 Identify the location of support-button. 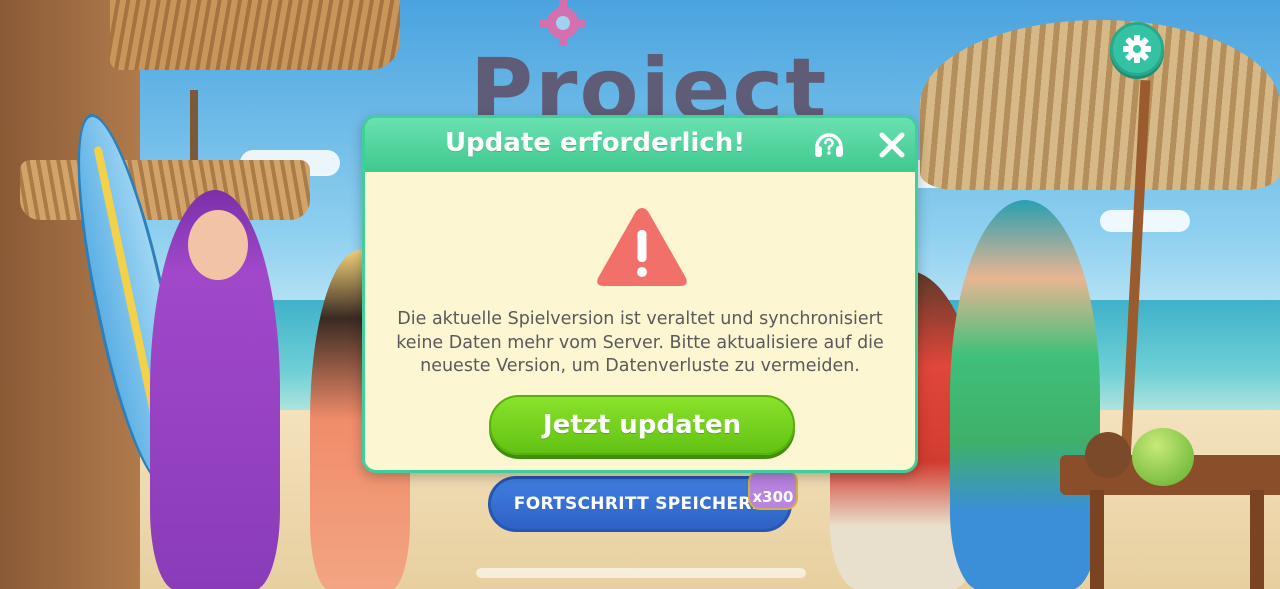
(829, 145).